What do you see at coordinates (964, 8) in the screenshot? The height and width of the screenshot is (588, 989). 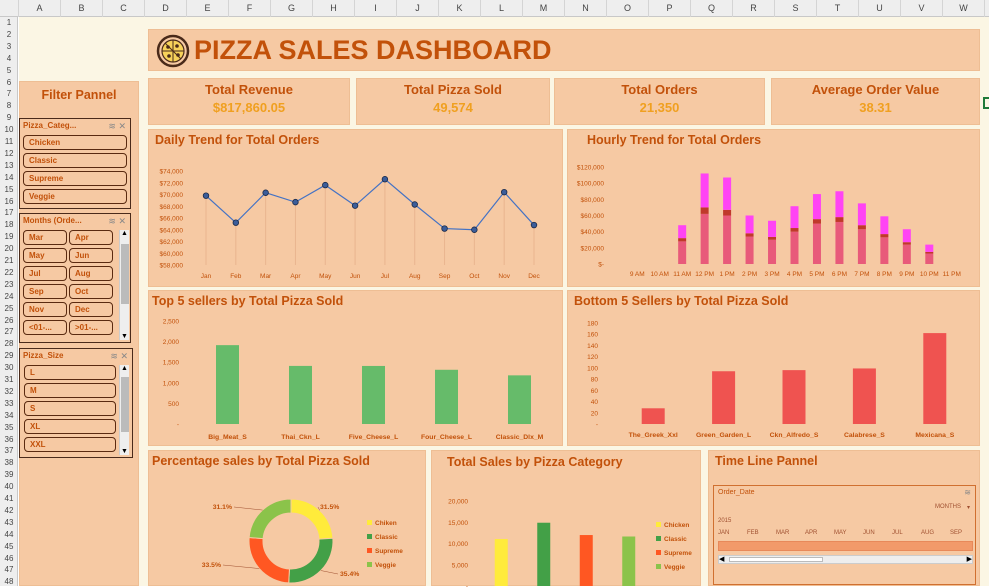 I see `column-header: W` at bounding box center [964, 8].